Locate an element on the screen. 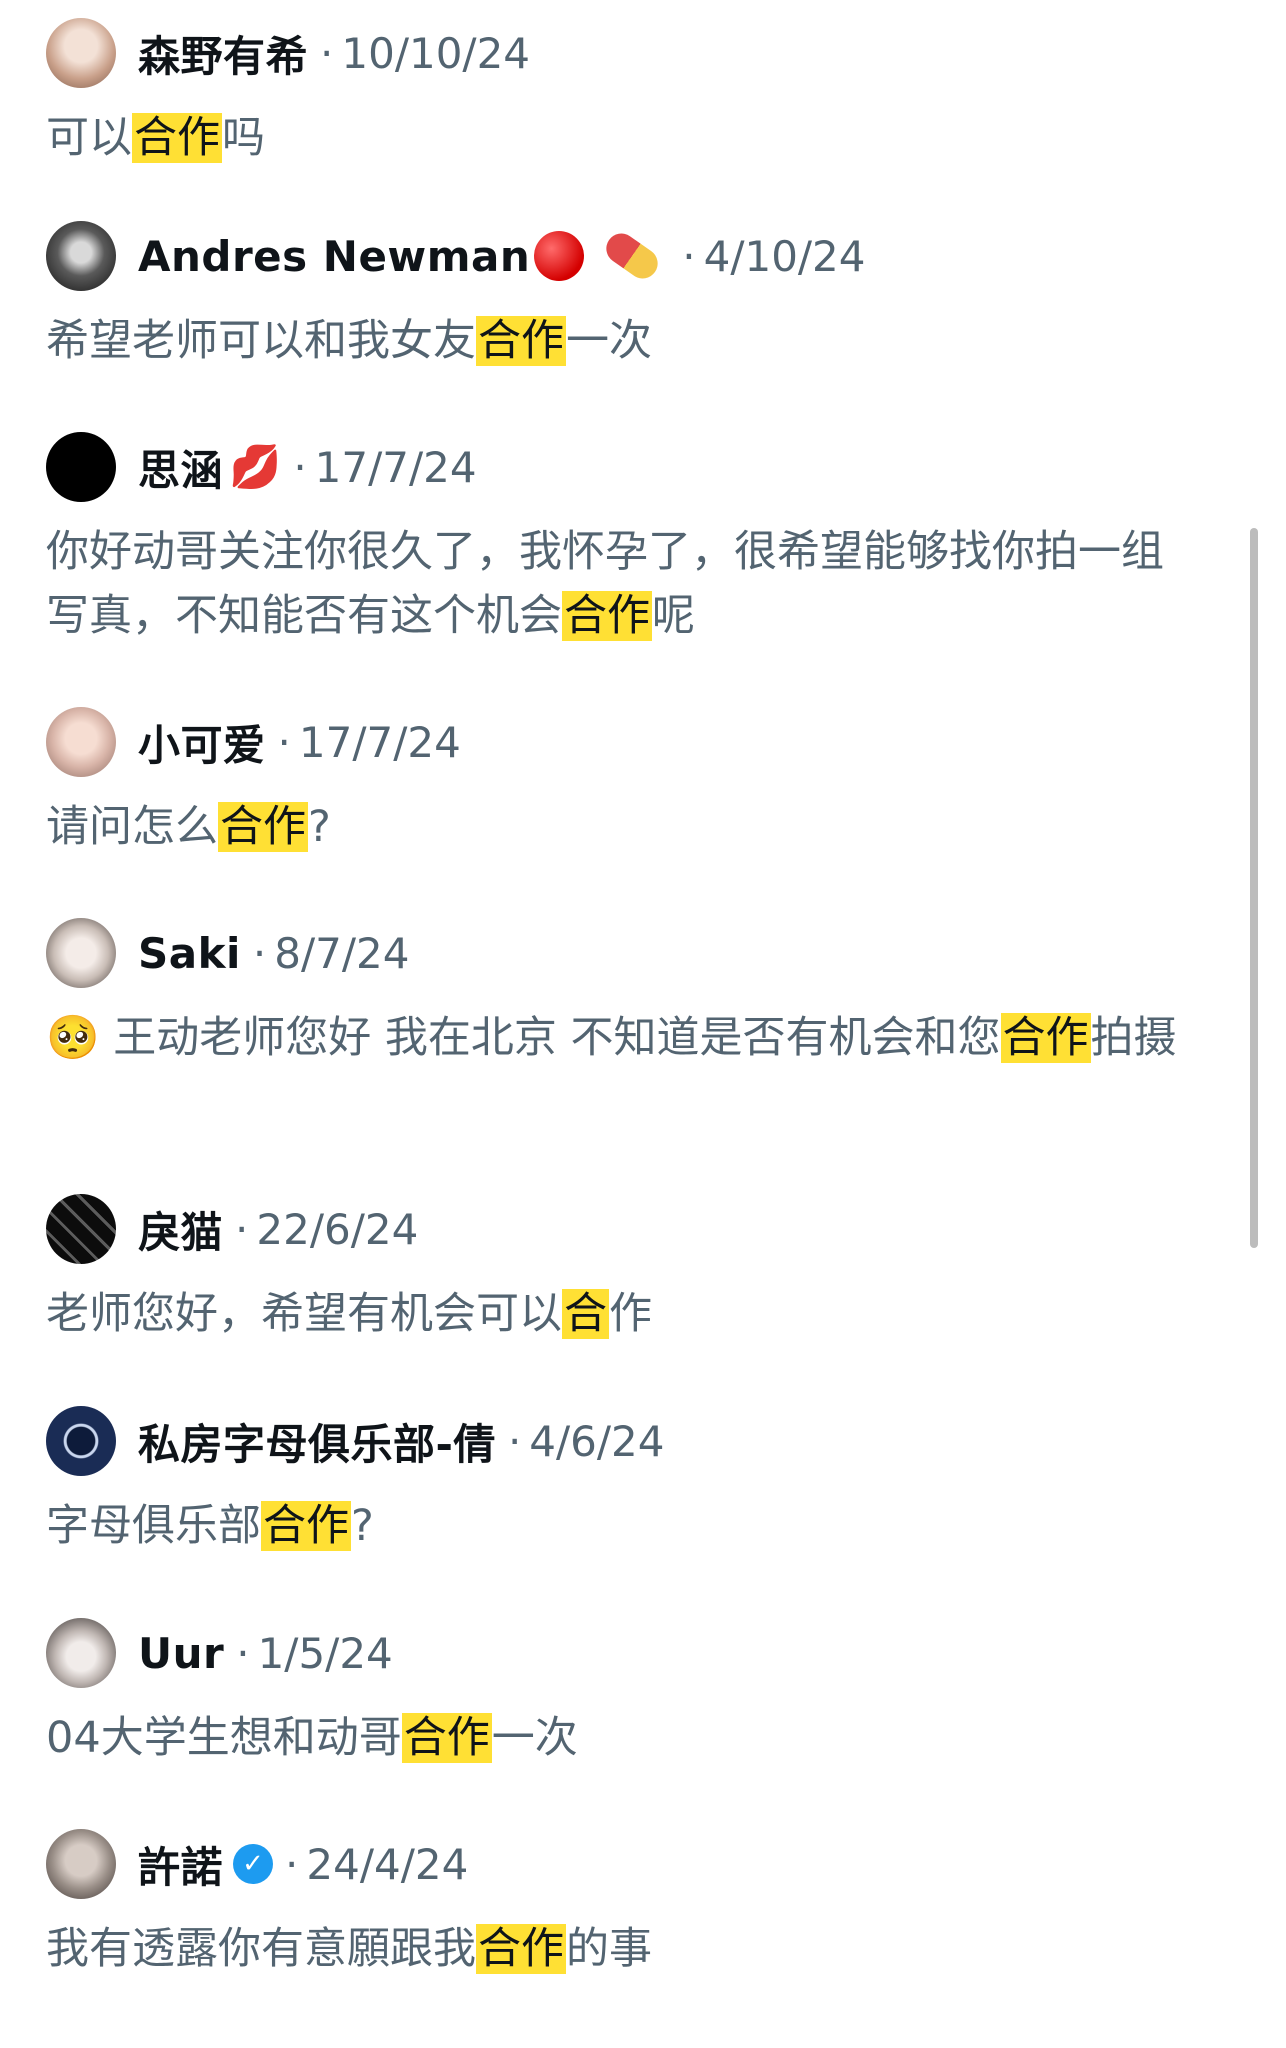 This screenshot has width=1286, height=2048. comment-header: 戾猫 · 22/6/24 is located at coordinates (232, 1229).